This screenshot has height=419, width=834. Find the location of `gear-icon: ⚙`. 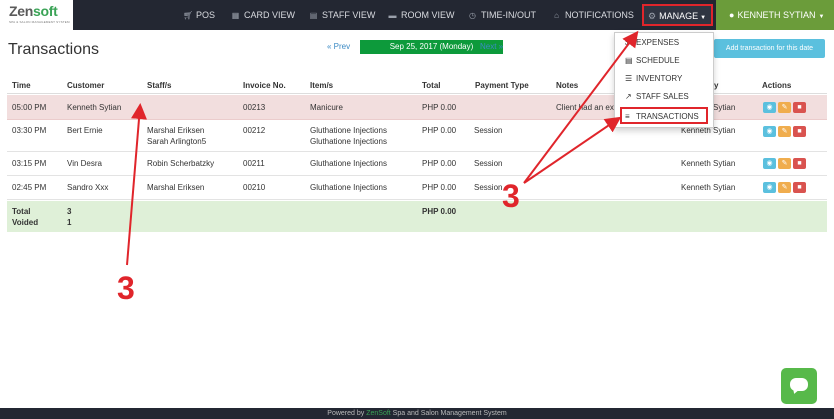

gear-icon: ⚙ is located at coordinates (652, 16).